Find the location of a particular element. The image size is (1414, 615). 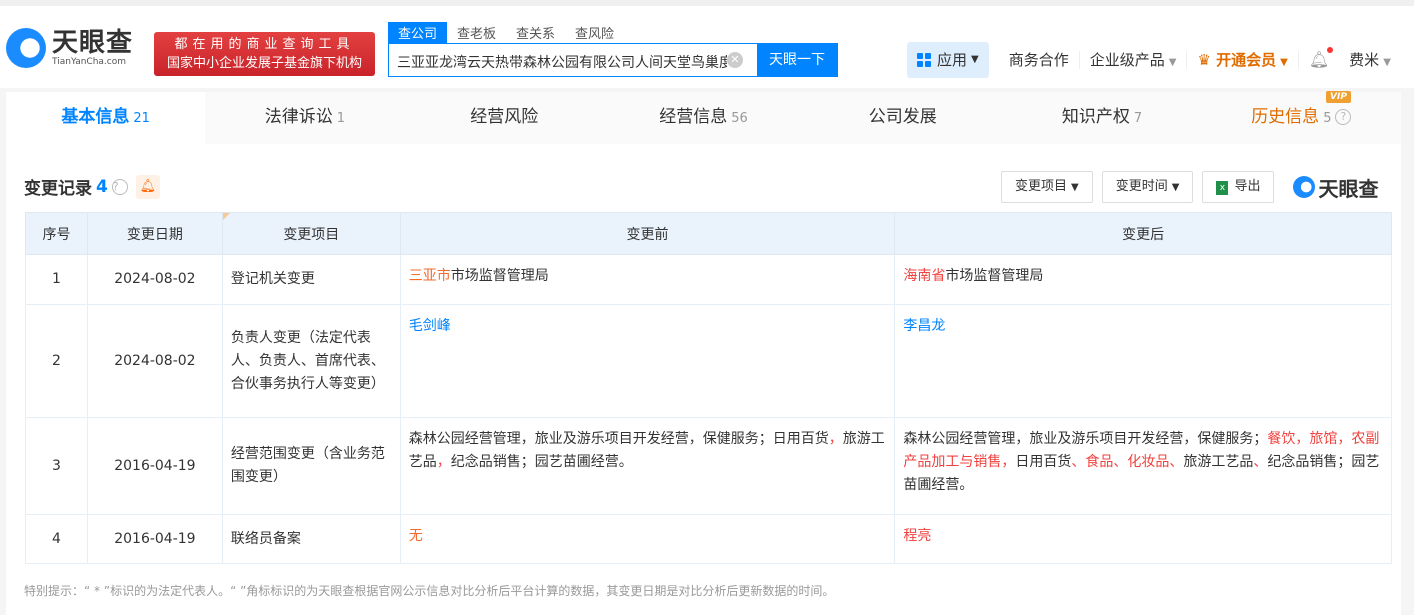

tab-business-info: 经营信息 56 is located at coordinates (703, 118).